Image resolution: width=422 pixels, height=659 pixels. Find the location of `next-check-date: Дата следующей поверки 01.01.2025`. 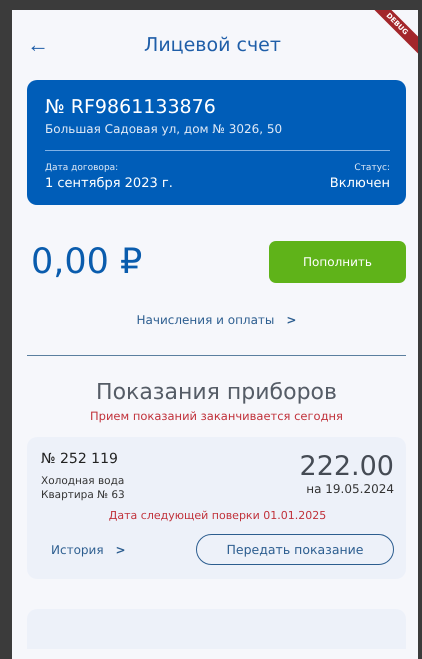

next-check-date: Дата следующей поверки 01.01.2025 is located at coordinates (218, 515).